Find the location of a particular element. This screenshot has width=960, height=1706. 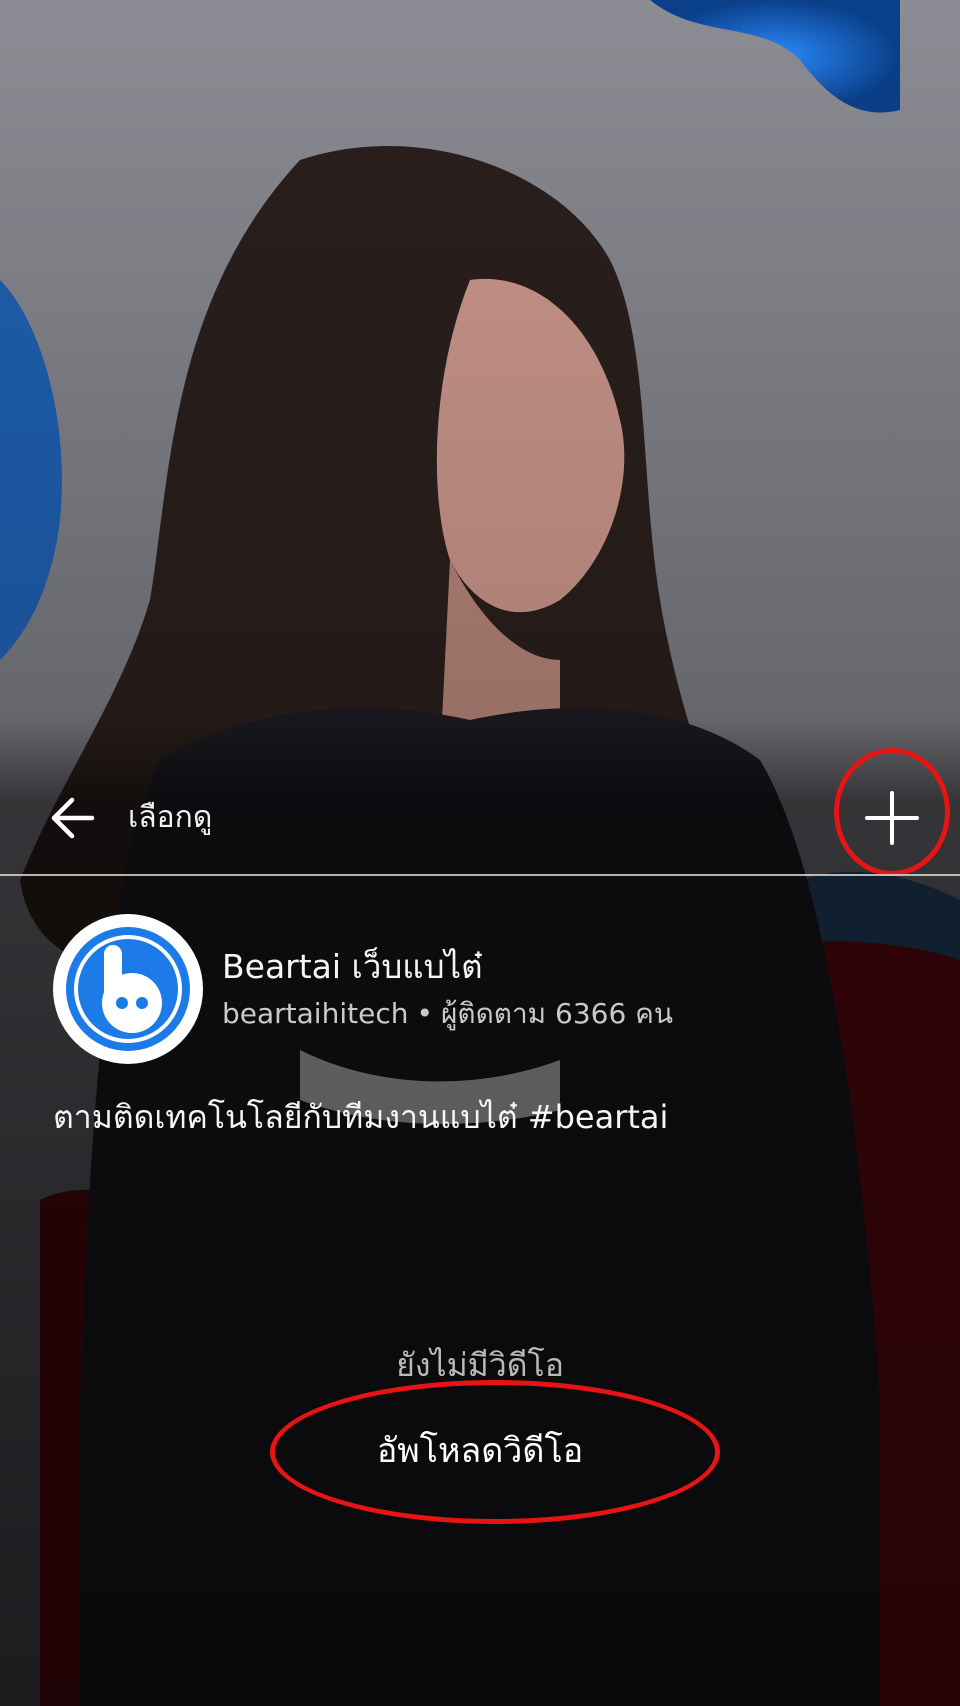

channel-avatar is located at coordinates (128, 989).